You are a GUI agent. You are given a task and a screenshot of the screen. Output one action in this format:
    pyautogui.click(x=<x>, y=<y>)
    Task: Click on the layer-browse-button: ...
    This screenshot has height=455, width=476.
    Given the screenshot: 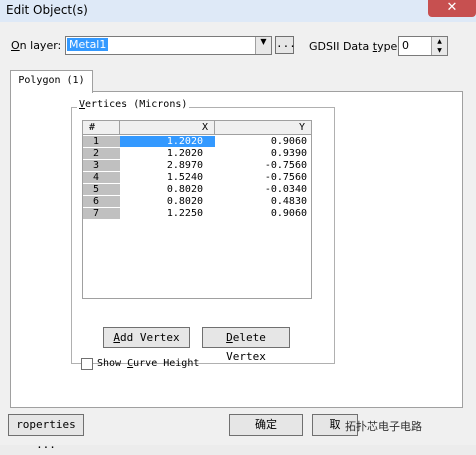 What is the action you would take?
    pyautogui.click(x=285, y=45)
    